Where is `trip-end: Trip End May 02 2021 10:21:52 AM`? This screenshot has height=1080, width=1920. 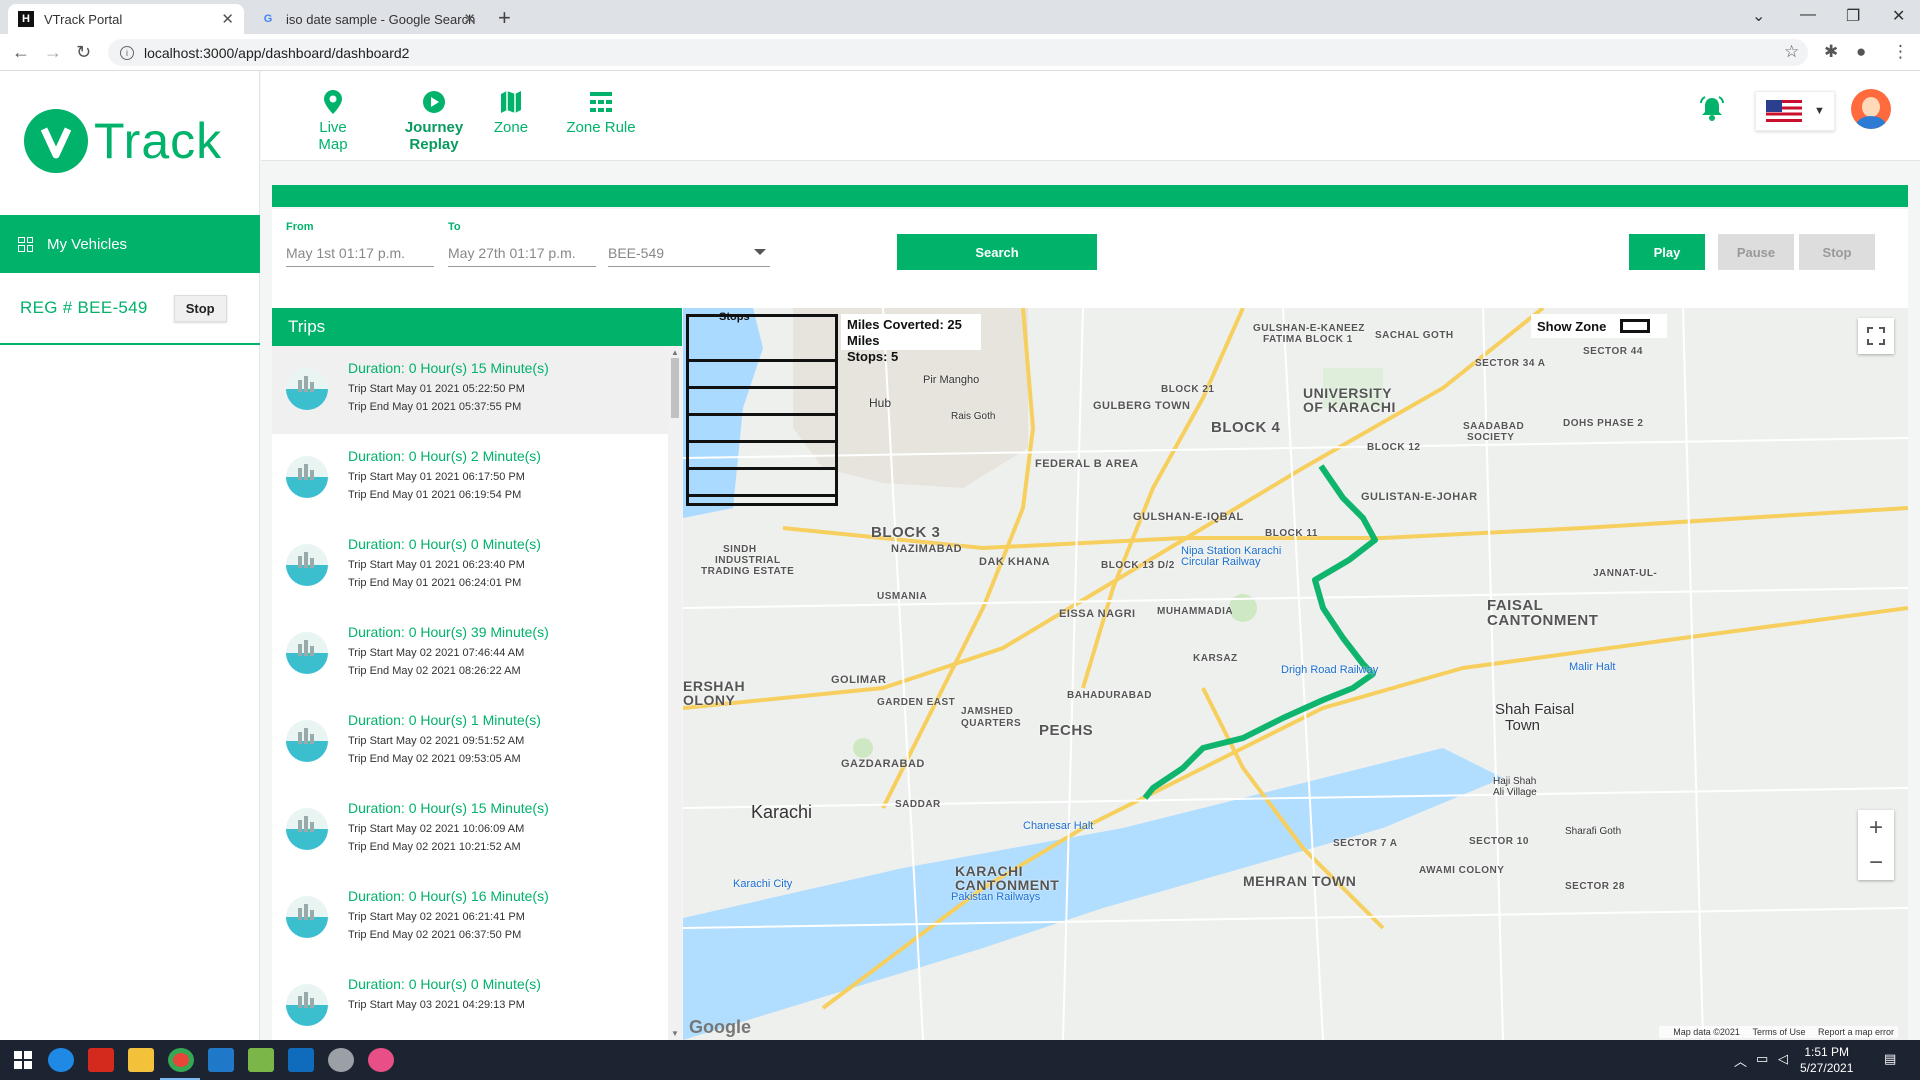
trip-end: Trip End May 02 2021 10:21:52 AM is located at coordinates (434, 847).